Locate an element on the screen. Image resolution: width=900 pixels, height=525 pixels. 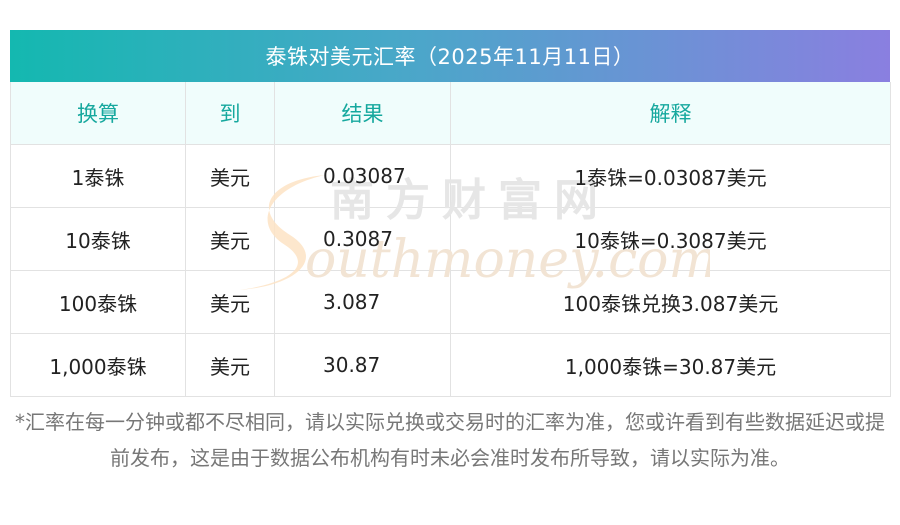
header-convert: 换算 is located at coordinates (98, 113).